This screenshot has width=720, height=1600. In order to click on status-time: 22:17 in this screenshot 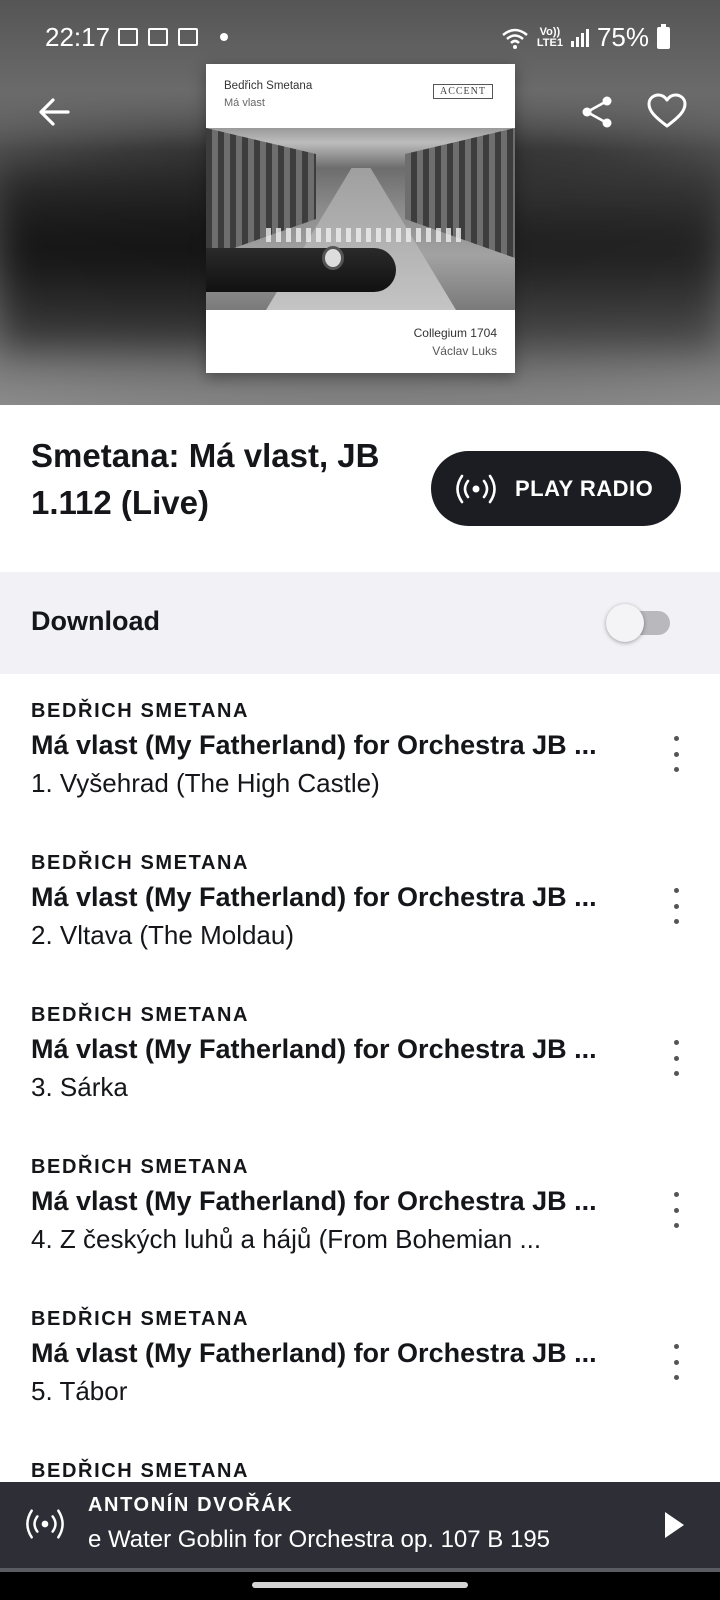, I will do `click(78, 37)`.